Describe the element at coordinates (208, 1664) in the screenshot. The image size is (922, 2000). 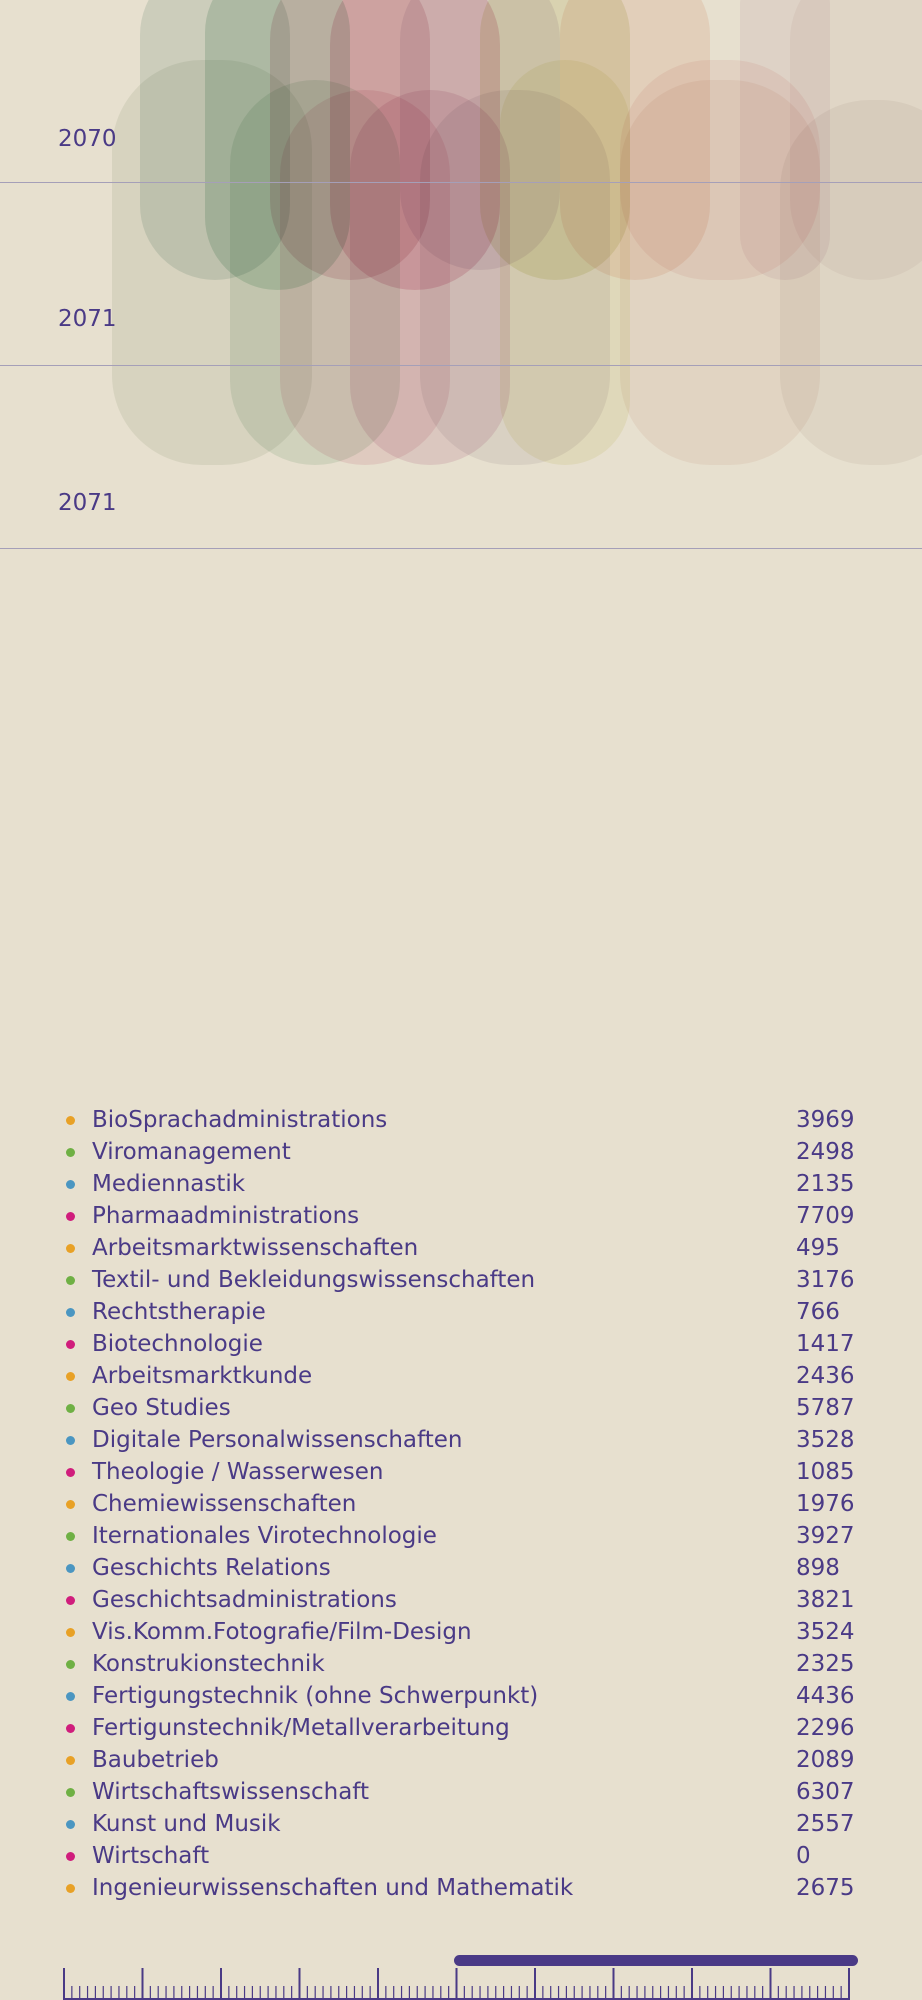
I see `legend-label: Konstrukionstechnik` at that location.